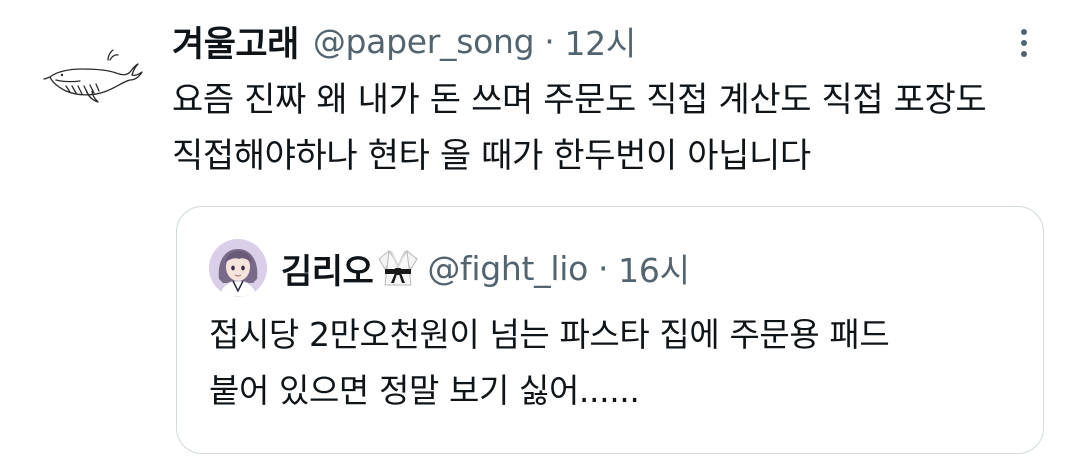  I want to click on quote-avatar, so click(238, 268).